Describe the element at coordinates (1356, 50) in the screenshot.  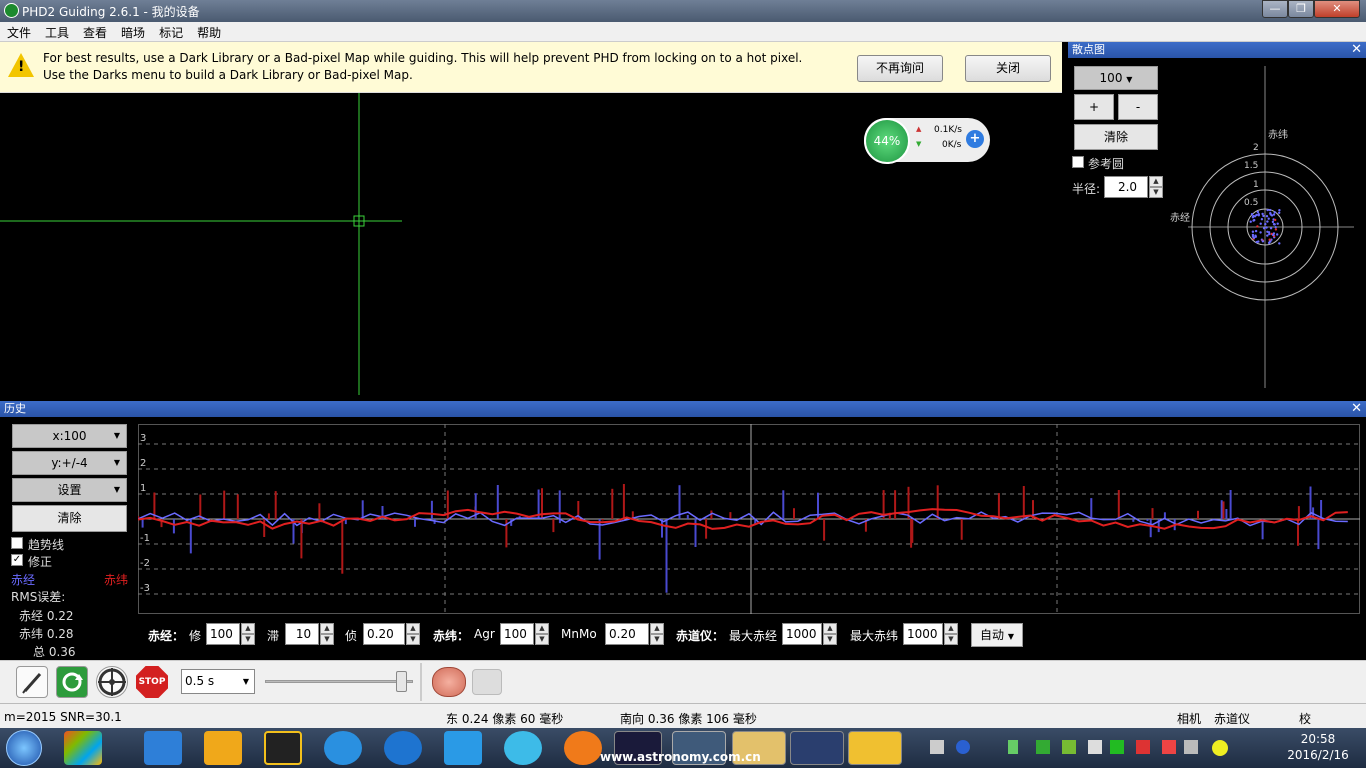
I see `close-scatter-icon: ✕` at that location.